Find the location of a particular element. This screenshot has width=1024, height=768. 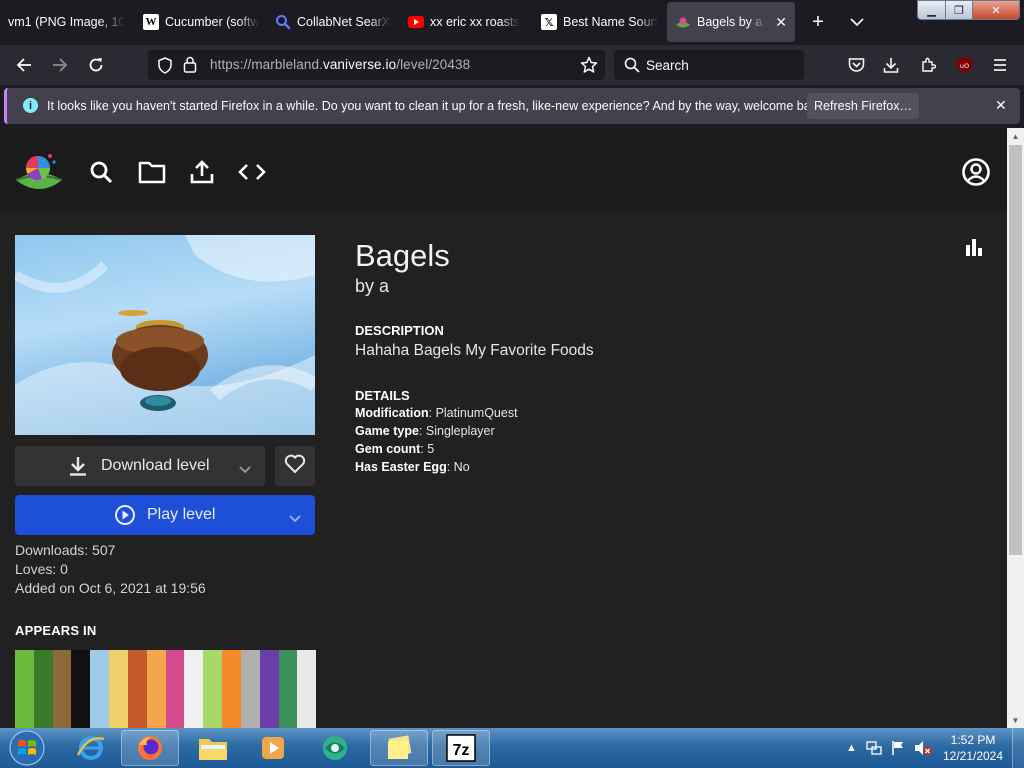

show-hidden-icons-button: ▲ is located at coordinates (851, 748).